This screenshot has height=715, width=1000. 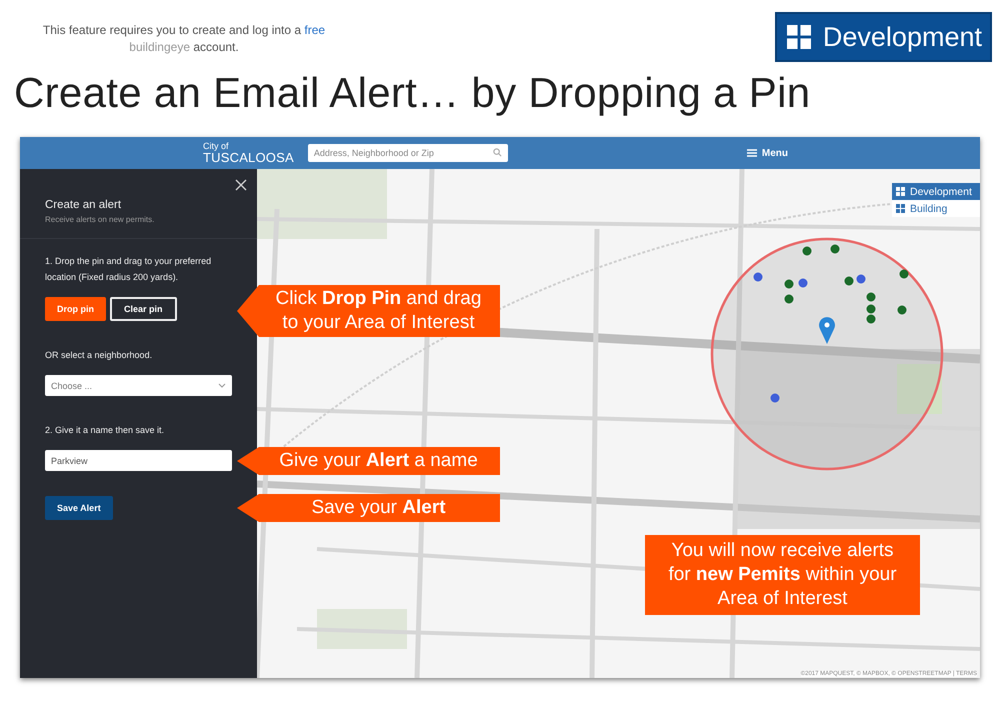 I want to click on step-instruction: 1. Drop the pin and drag to your preferred location (Fixed radius 200 yards)., so click(x=128, y=269).